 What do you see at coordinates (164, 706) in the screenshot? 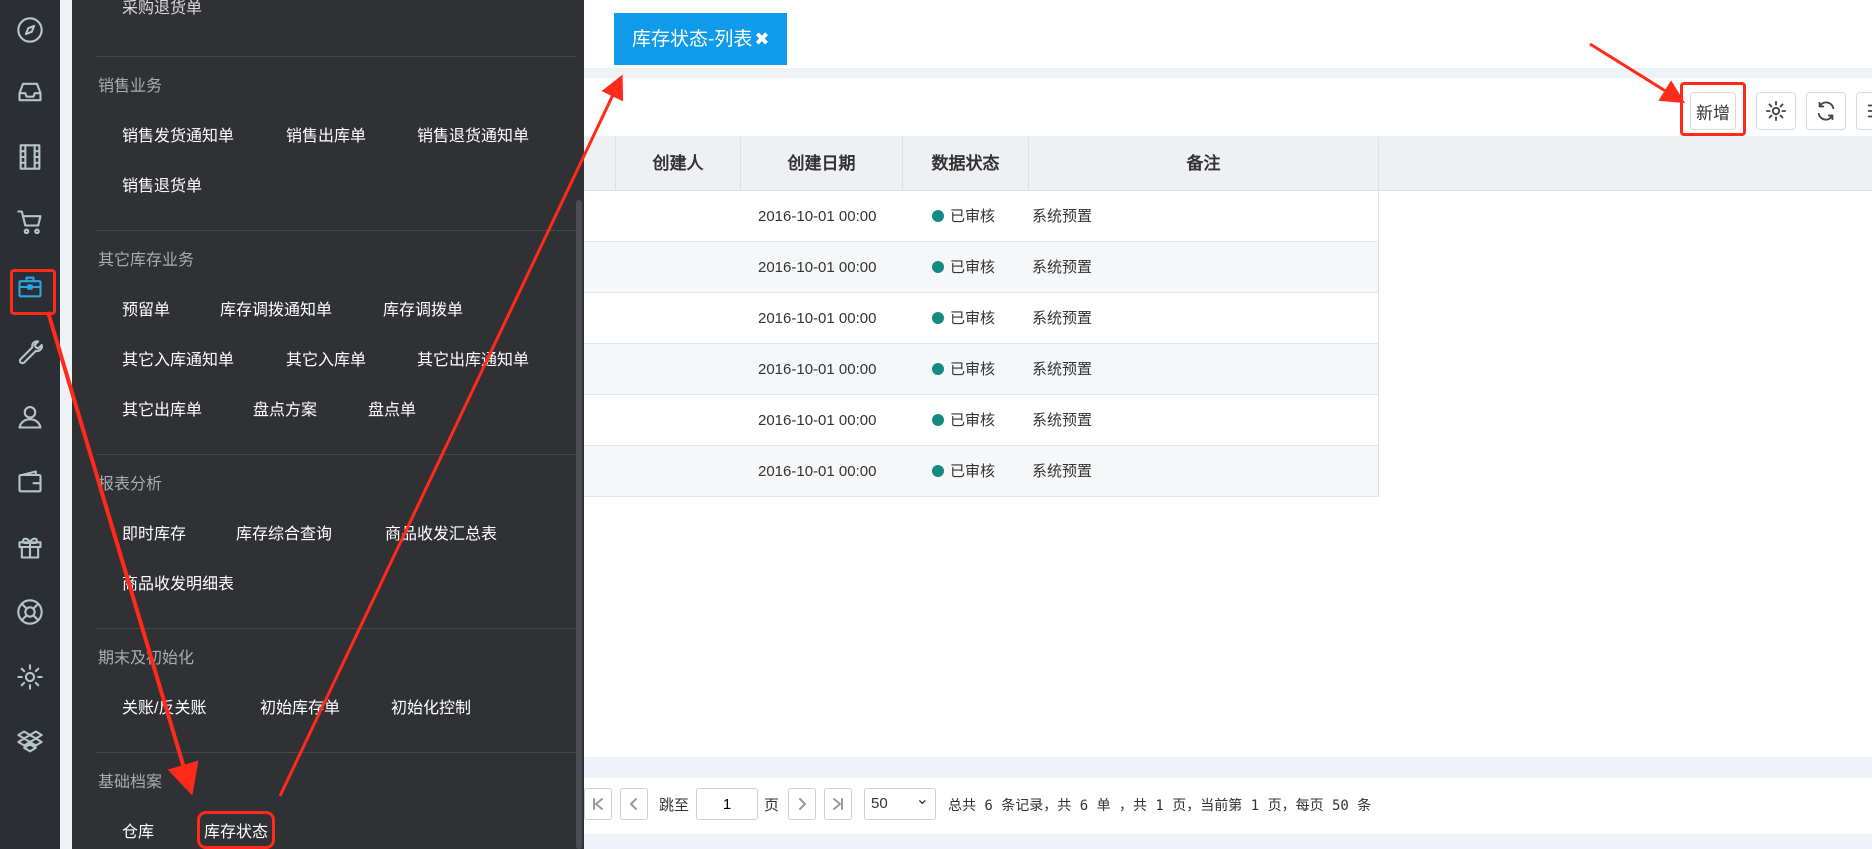
I see `menu-item: 关账/反关账` at bounding box center [164, 706].